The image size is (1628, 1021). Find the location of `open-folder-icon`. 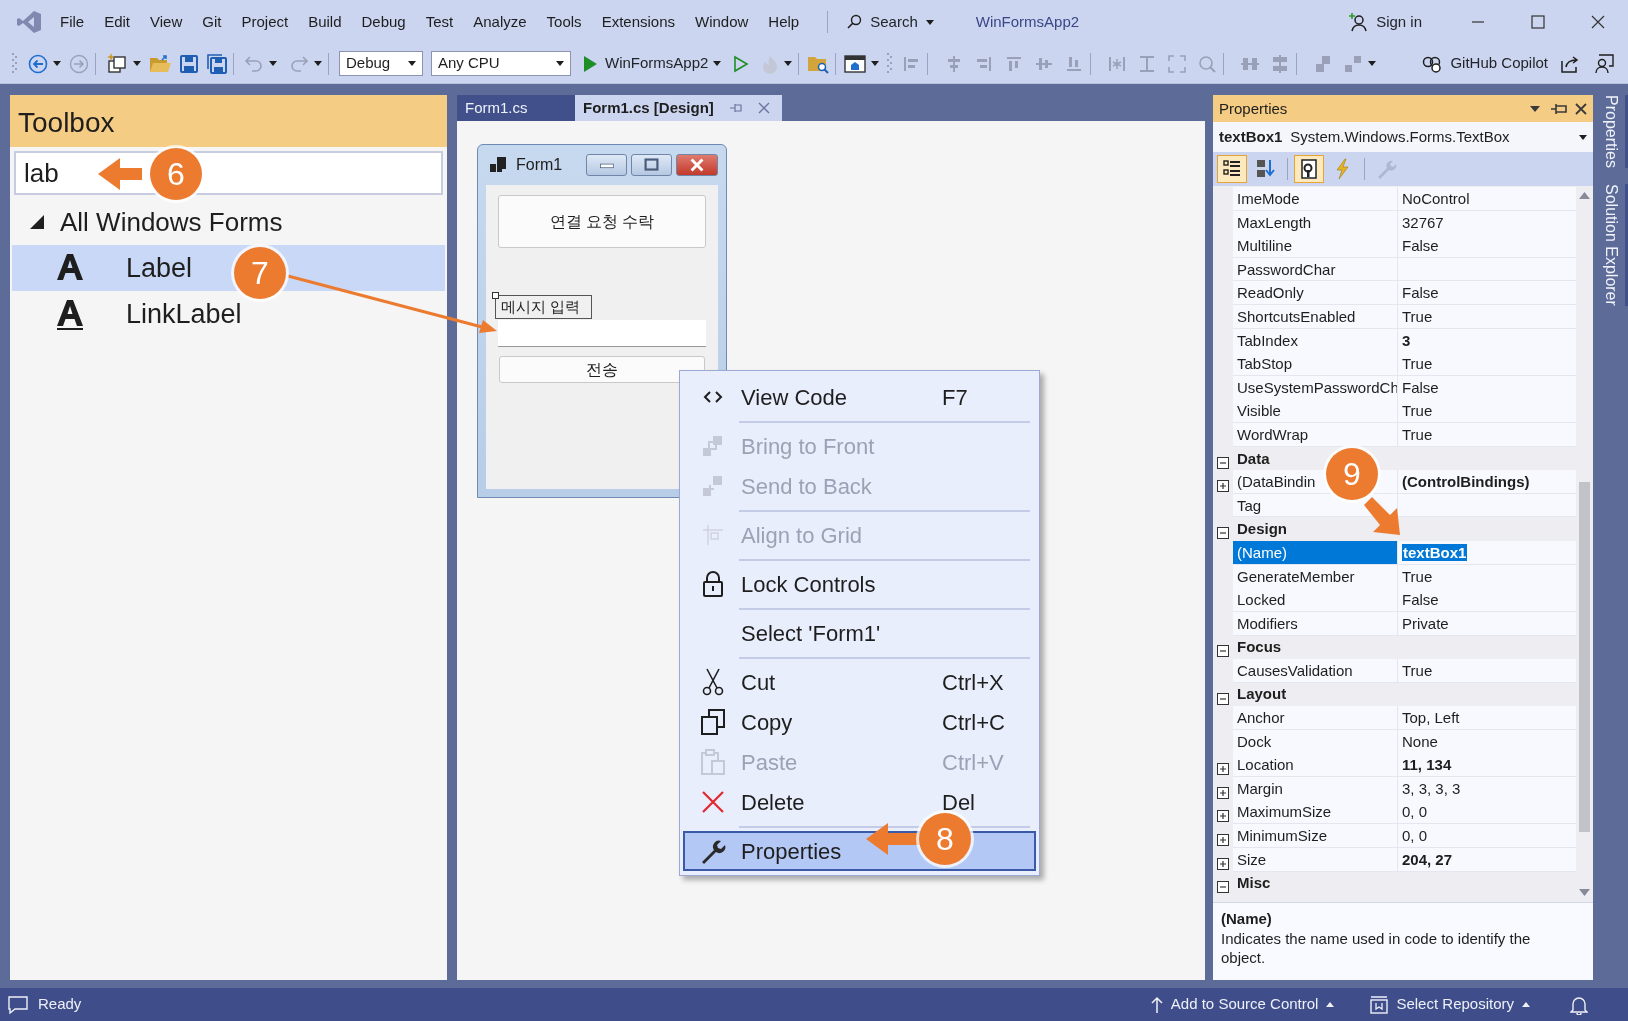

open-folder-icon is located at coordinates (160, 63).